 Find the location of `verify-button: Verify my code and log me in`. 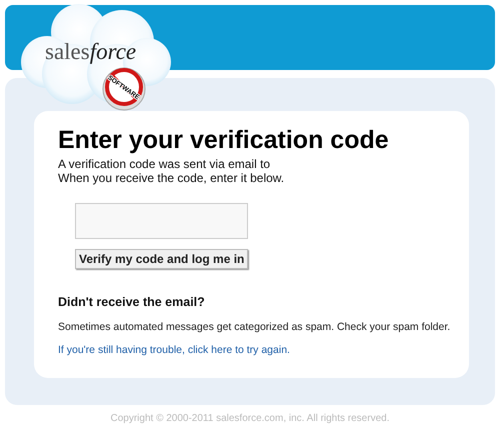

verify-button: Verify my code and log me in is located at coordinates (161, 259).